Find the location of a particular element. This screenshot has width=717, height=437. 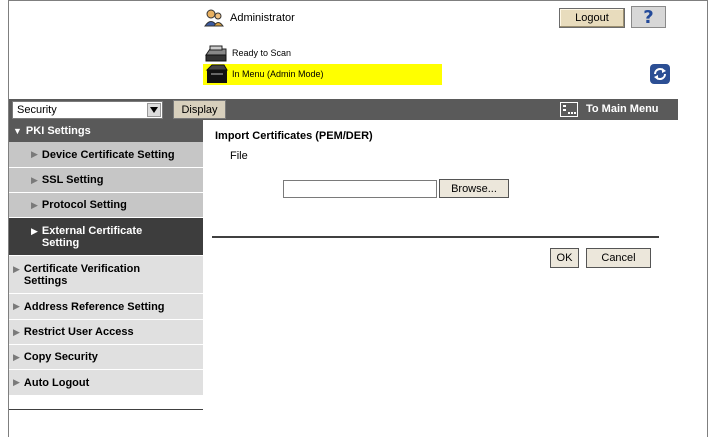

file-label: File is located at coordinates (239, 156).